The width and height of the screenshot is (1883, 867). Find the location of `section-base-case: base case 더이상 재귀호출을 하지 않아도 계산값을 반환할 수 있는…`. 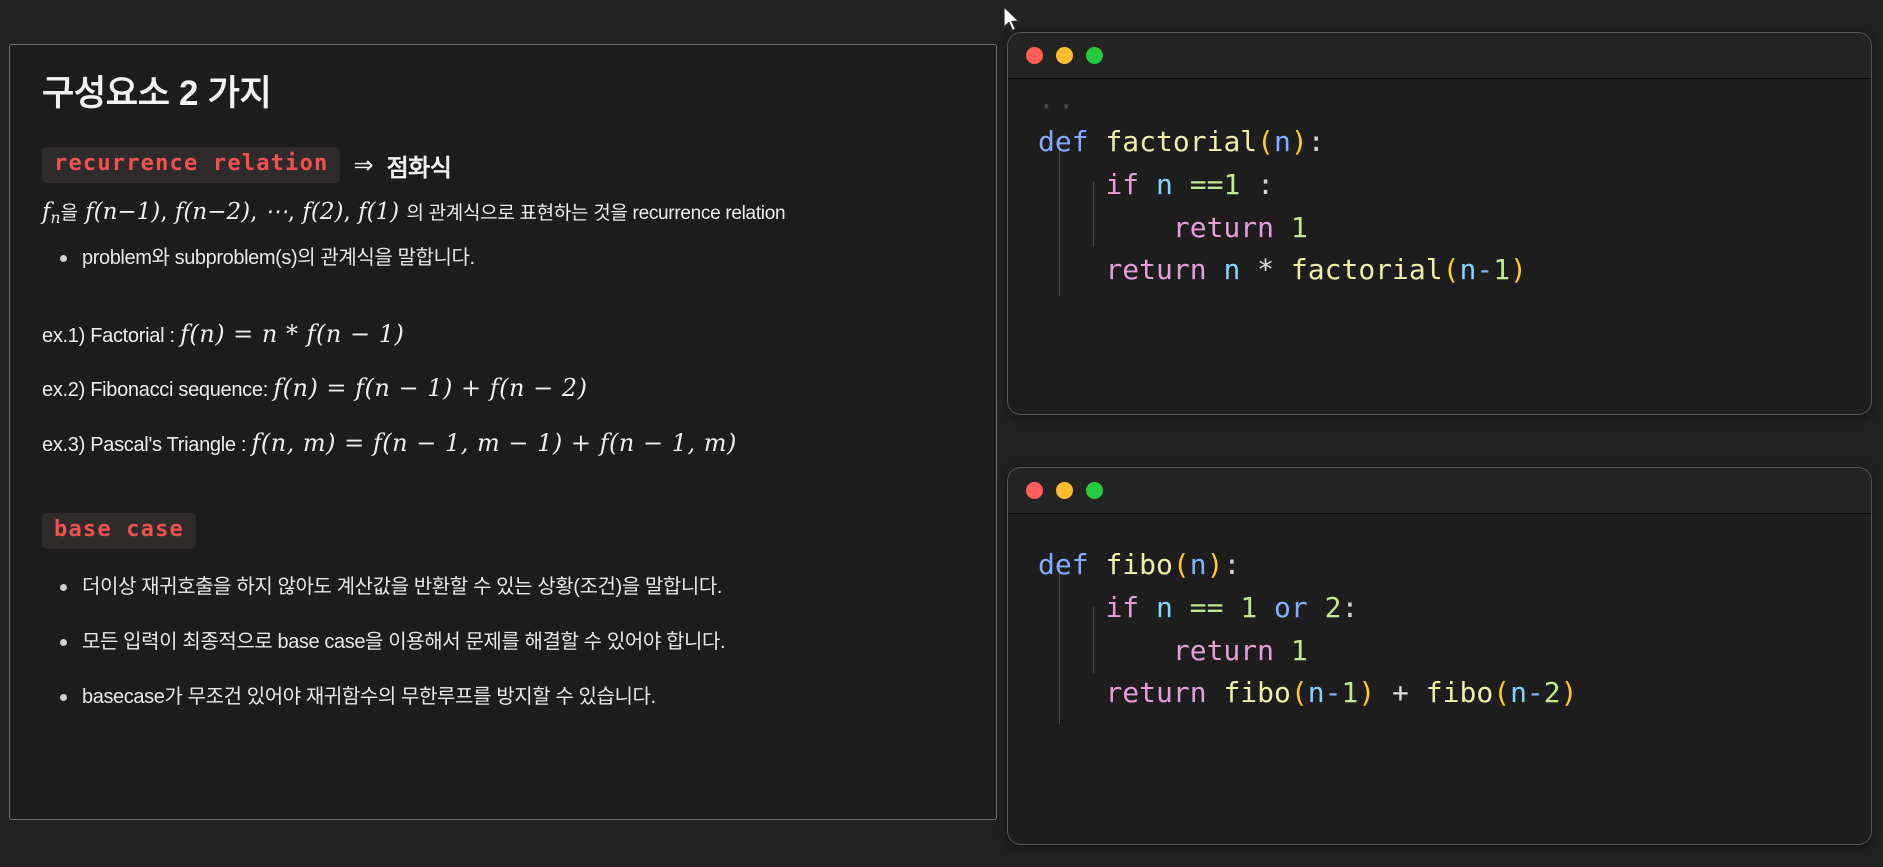

section-base-case: base case 더이상 재귀호출을 하지 않아도 계산값을 반환할 수 있는… is located at coordinates (503, 612).